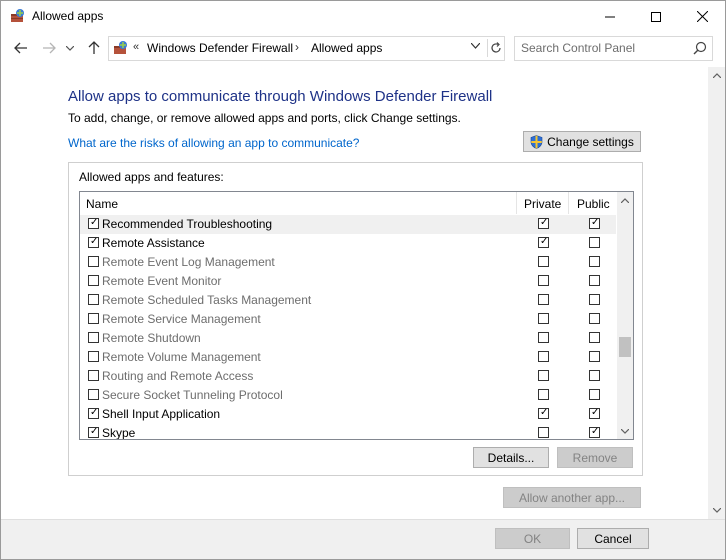  What do you see at coordinates (348, 338) in the screenshot?
I see `list-item: ✓Remote Shutdown✓✓` at bounding box center [348, 338].